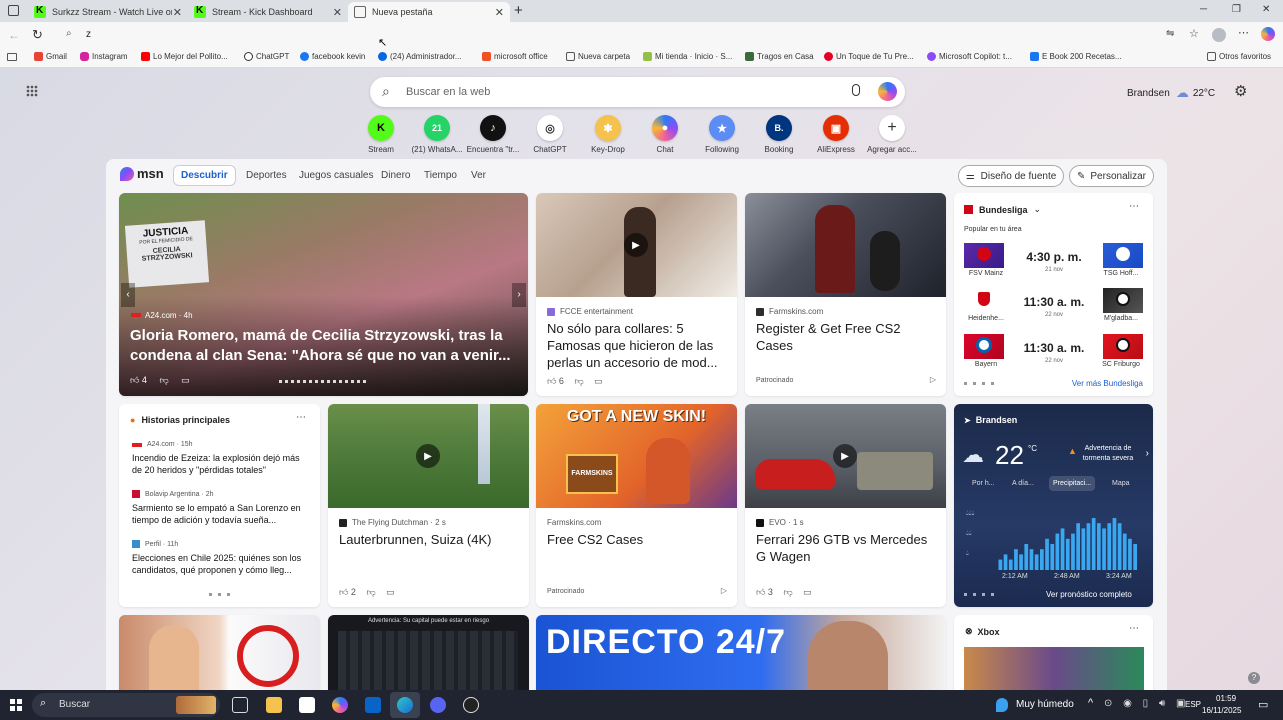  Describe the element at coordinates (1236, 9) in the screenshot. I see `maximize-icon: ❐` at that location.